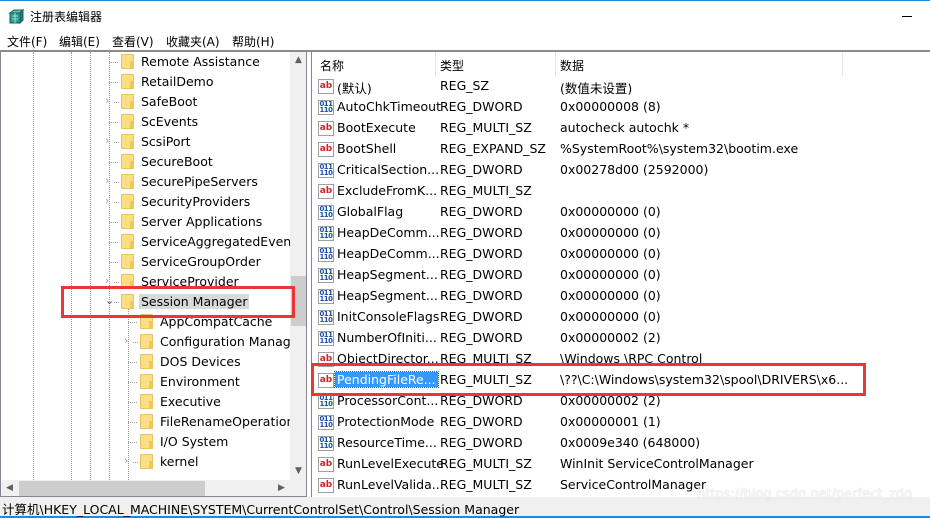 The width and height of the screenshot is (930, 518). Describe the element at coordinates (298, 60) in the screenshot. I see `scroll-up-icon: ▲` at that location.